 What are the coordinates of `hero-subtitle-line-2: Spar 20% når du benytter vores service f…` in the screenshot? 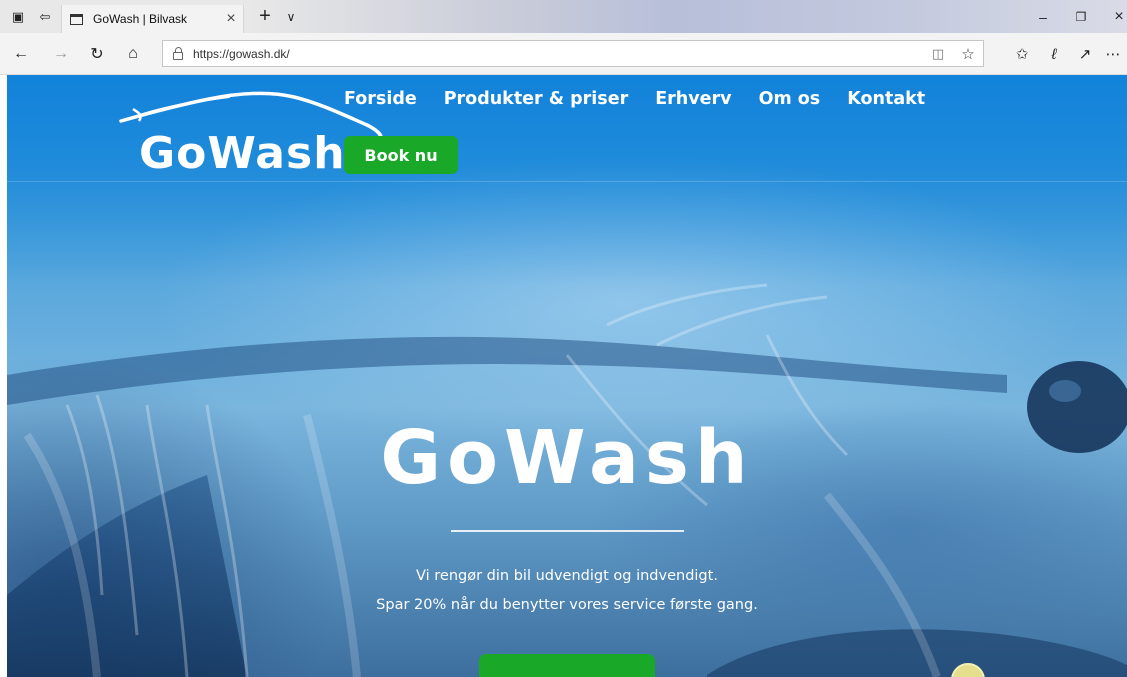 It's located at (567, 605).